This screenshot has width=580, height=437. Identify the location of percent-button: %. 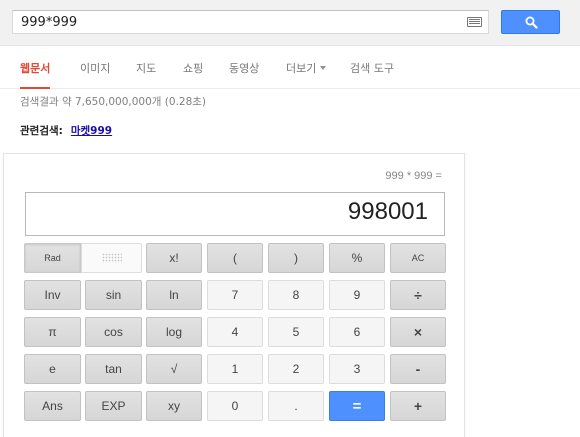
(357, 258).